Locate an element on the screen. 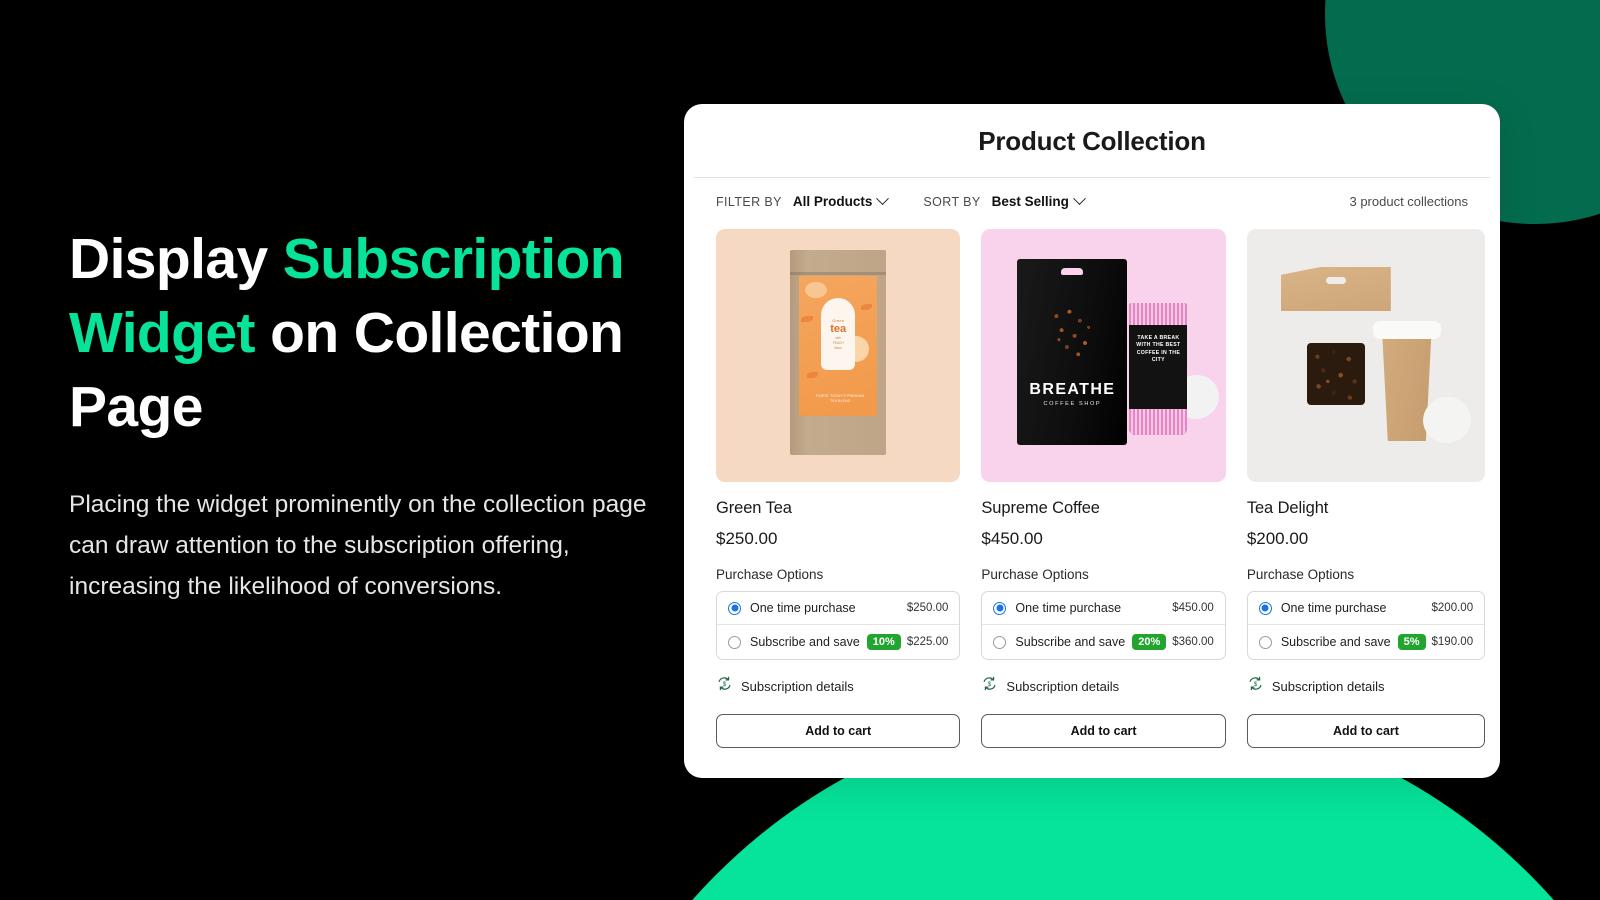  label-deco-circle is located at coordinates (816, 290).